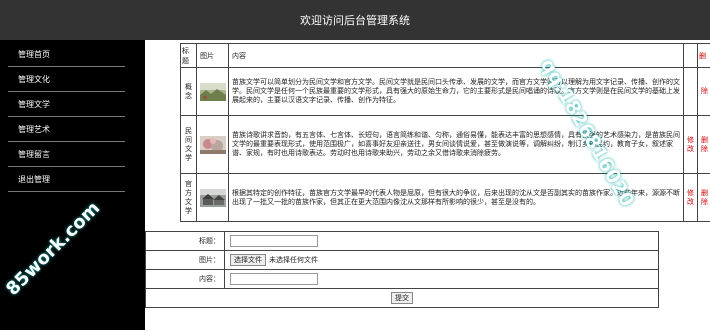 Image resolution: width=710 pixels, height=330 pixels. I want to click on submit-button: 提交, so click(402, 298).